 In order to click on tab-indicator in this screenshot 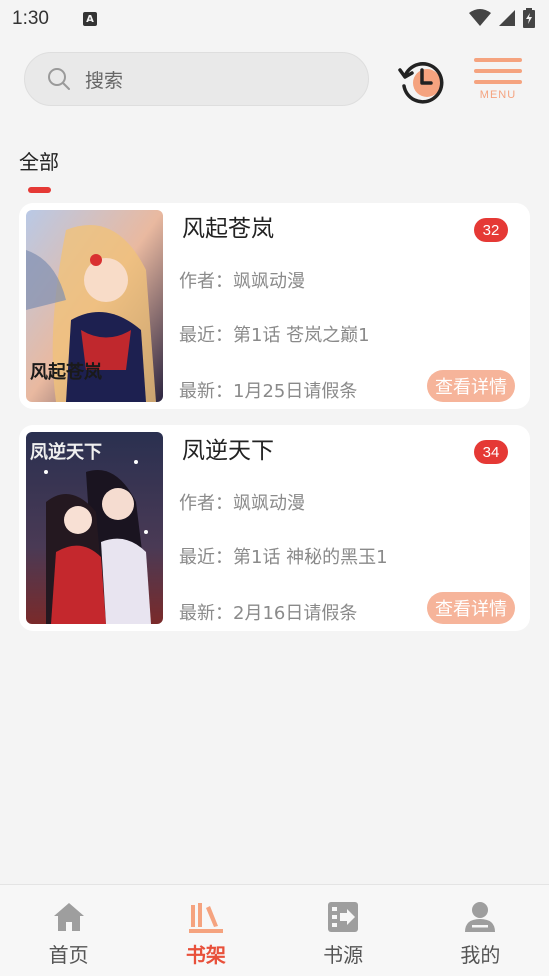, I will do `click(39, 190)`.